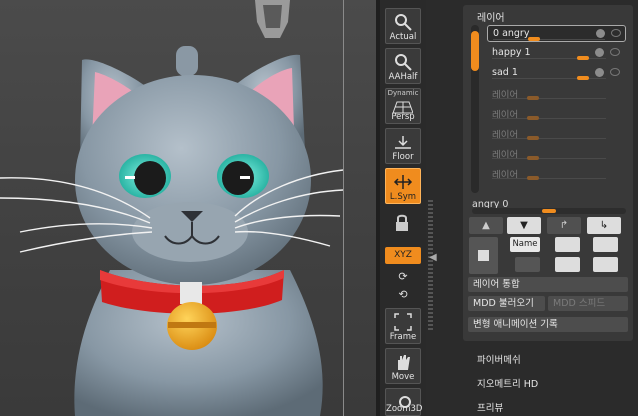 The image size is (638, 416). I want to click on bake-button, so click(605, 264).